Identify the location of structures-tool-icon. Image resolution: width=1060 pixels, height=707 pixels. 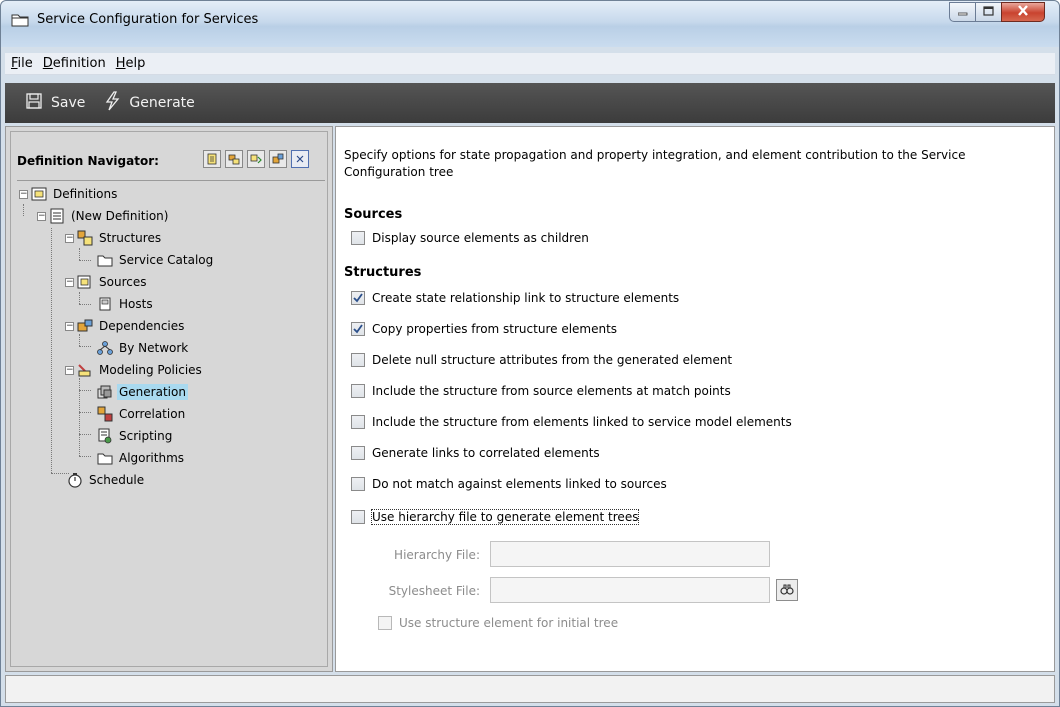
(234, 159).